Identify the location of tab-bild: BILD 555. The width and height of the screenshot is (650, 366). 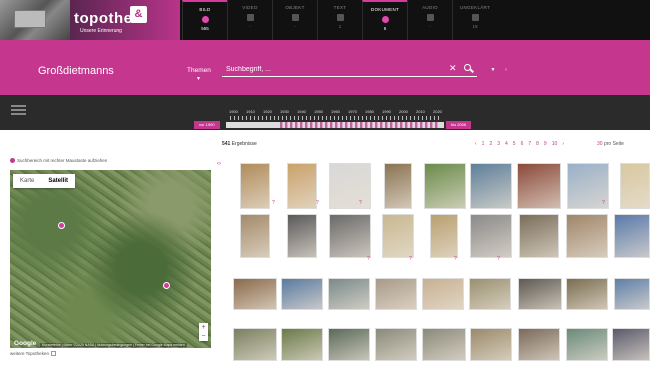
(204, 20).